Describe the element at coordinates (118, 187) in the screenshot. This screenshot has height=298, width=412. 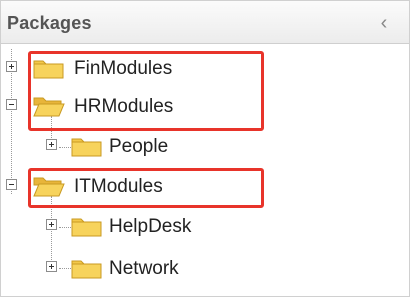
I see `tree-item-label: ITModules` at that location.